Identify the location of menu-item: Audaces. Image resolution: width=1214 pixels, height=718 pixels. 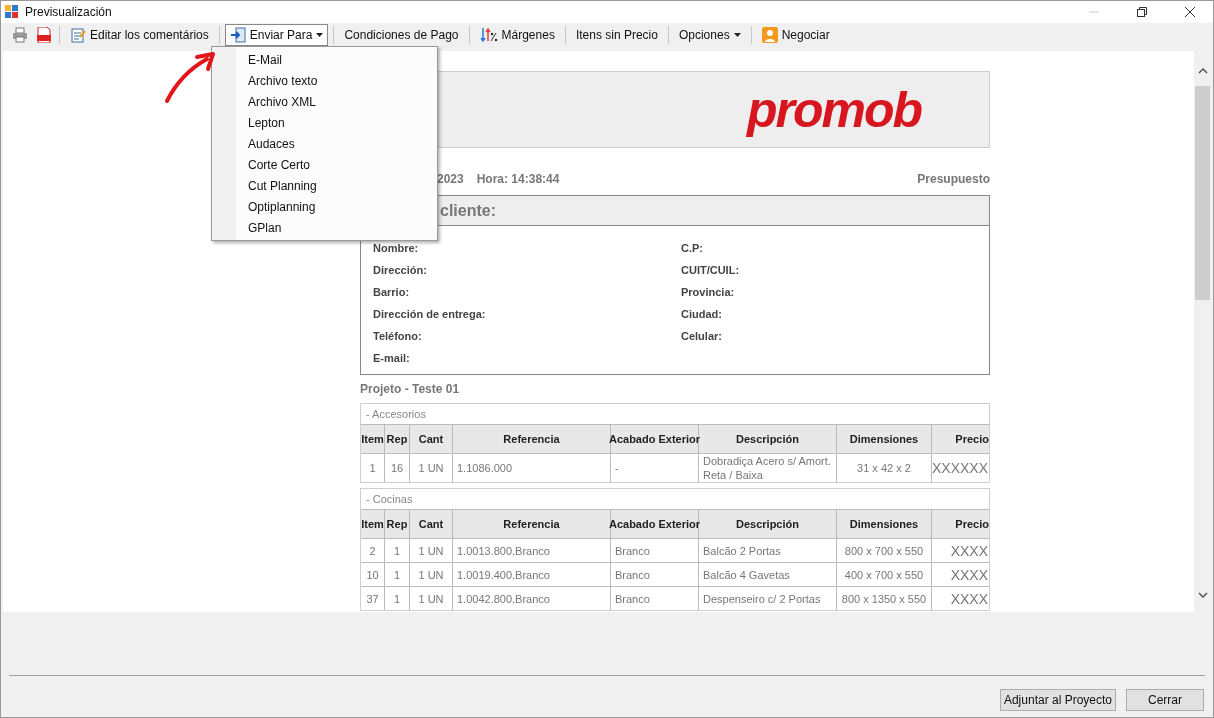
(324, 143).